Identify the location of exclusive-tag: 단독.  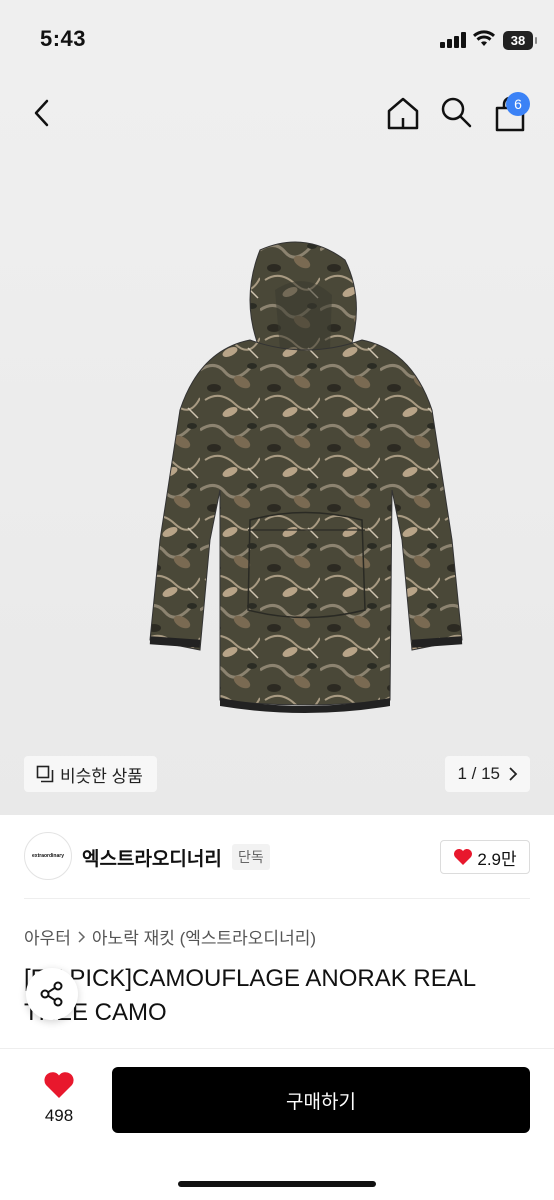
(251, 857).